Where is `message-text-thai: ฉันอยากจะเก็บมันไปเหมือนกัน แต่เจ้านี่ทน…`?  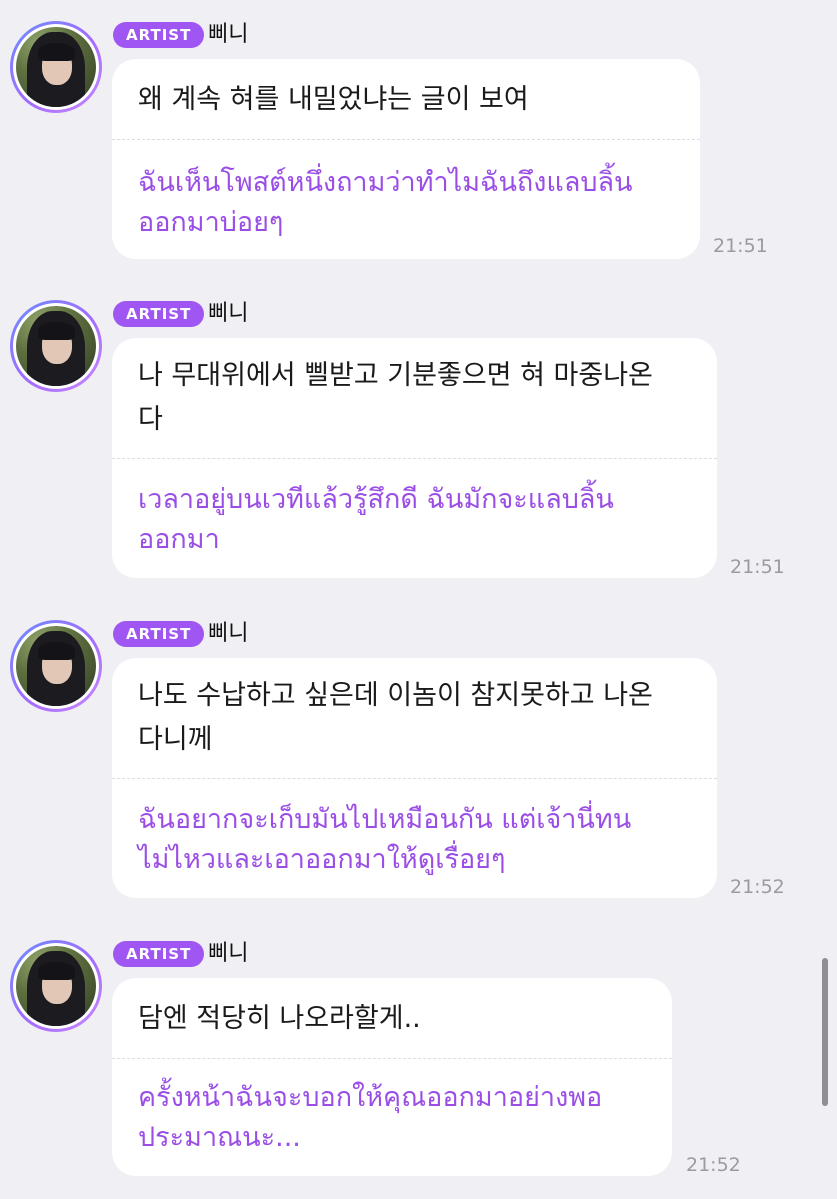 message-text-thai: ฉันอยากจะเก็บมันไปเหมือนกัน แต่เจ้านี่ทน… is located at coordinates (385, 839).